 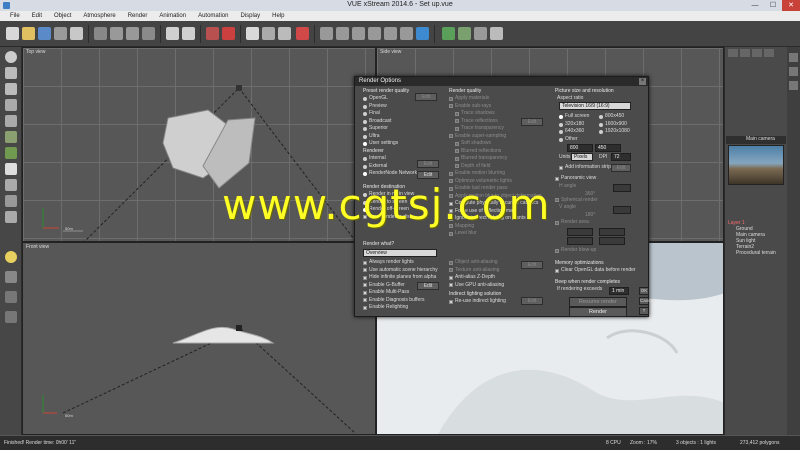 I want to click on size-640x360-radio: 640x360, so click(x=579, y=132).